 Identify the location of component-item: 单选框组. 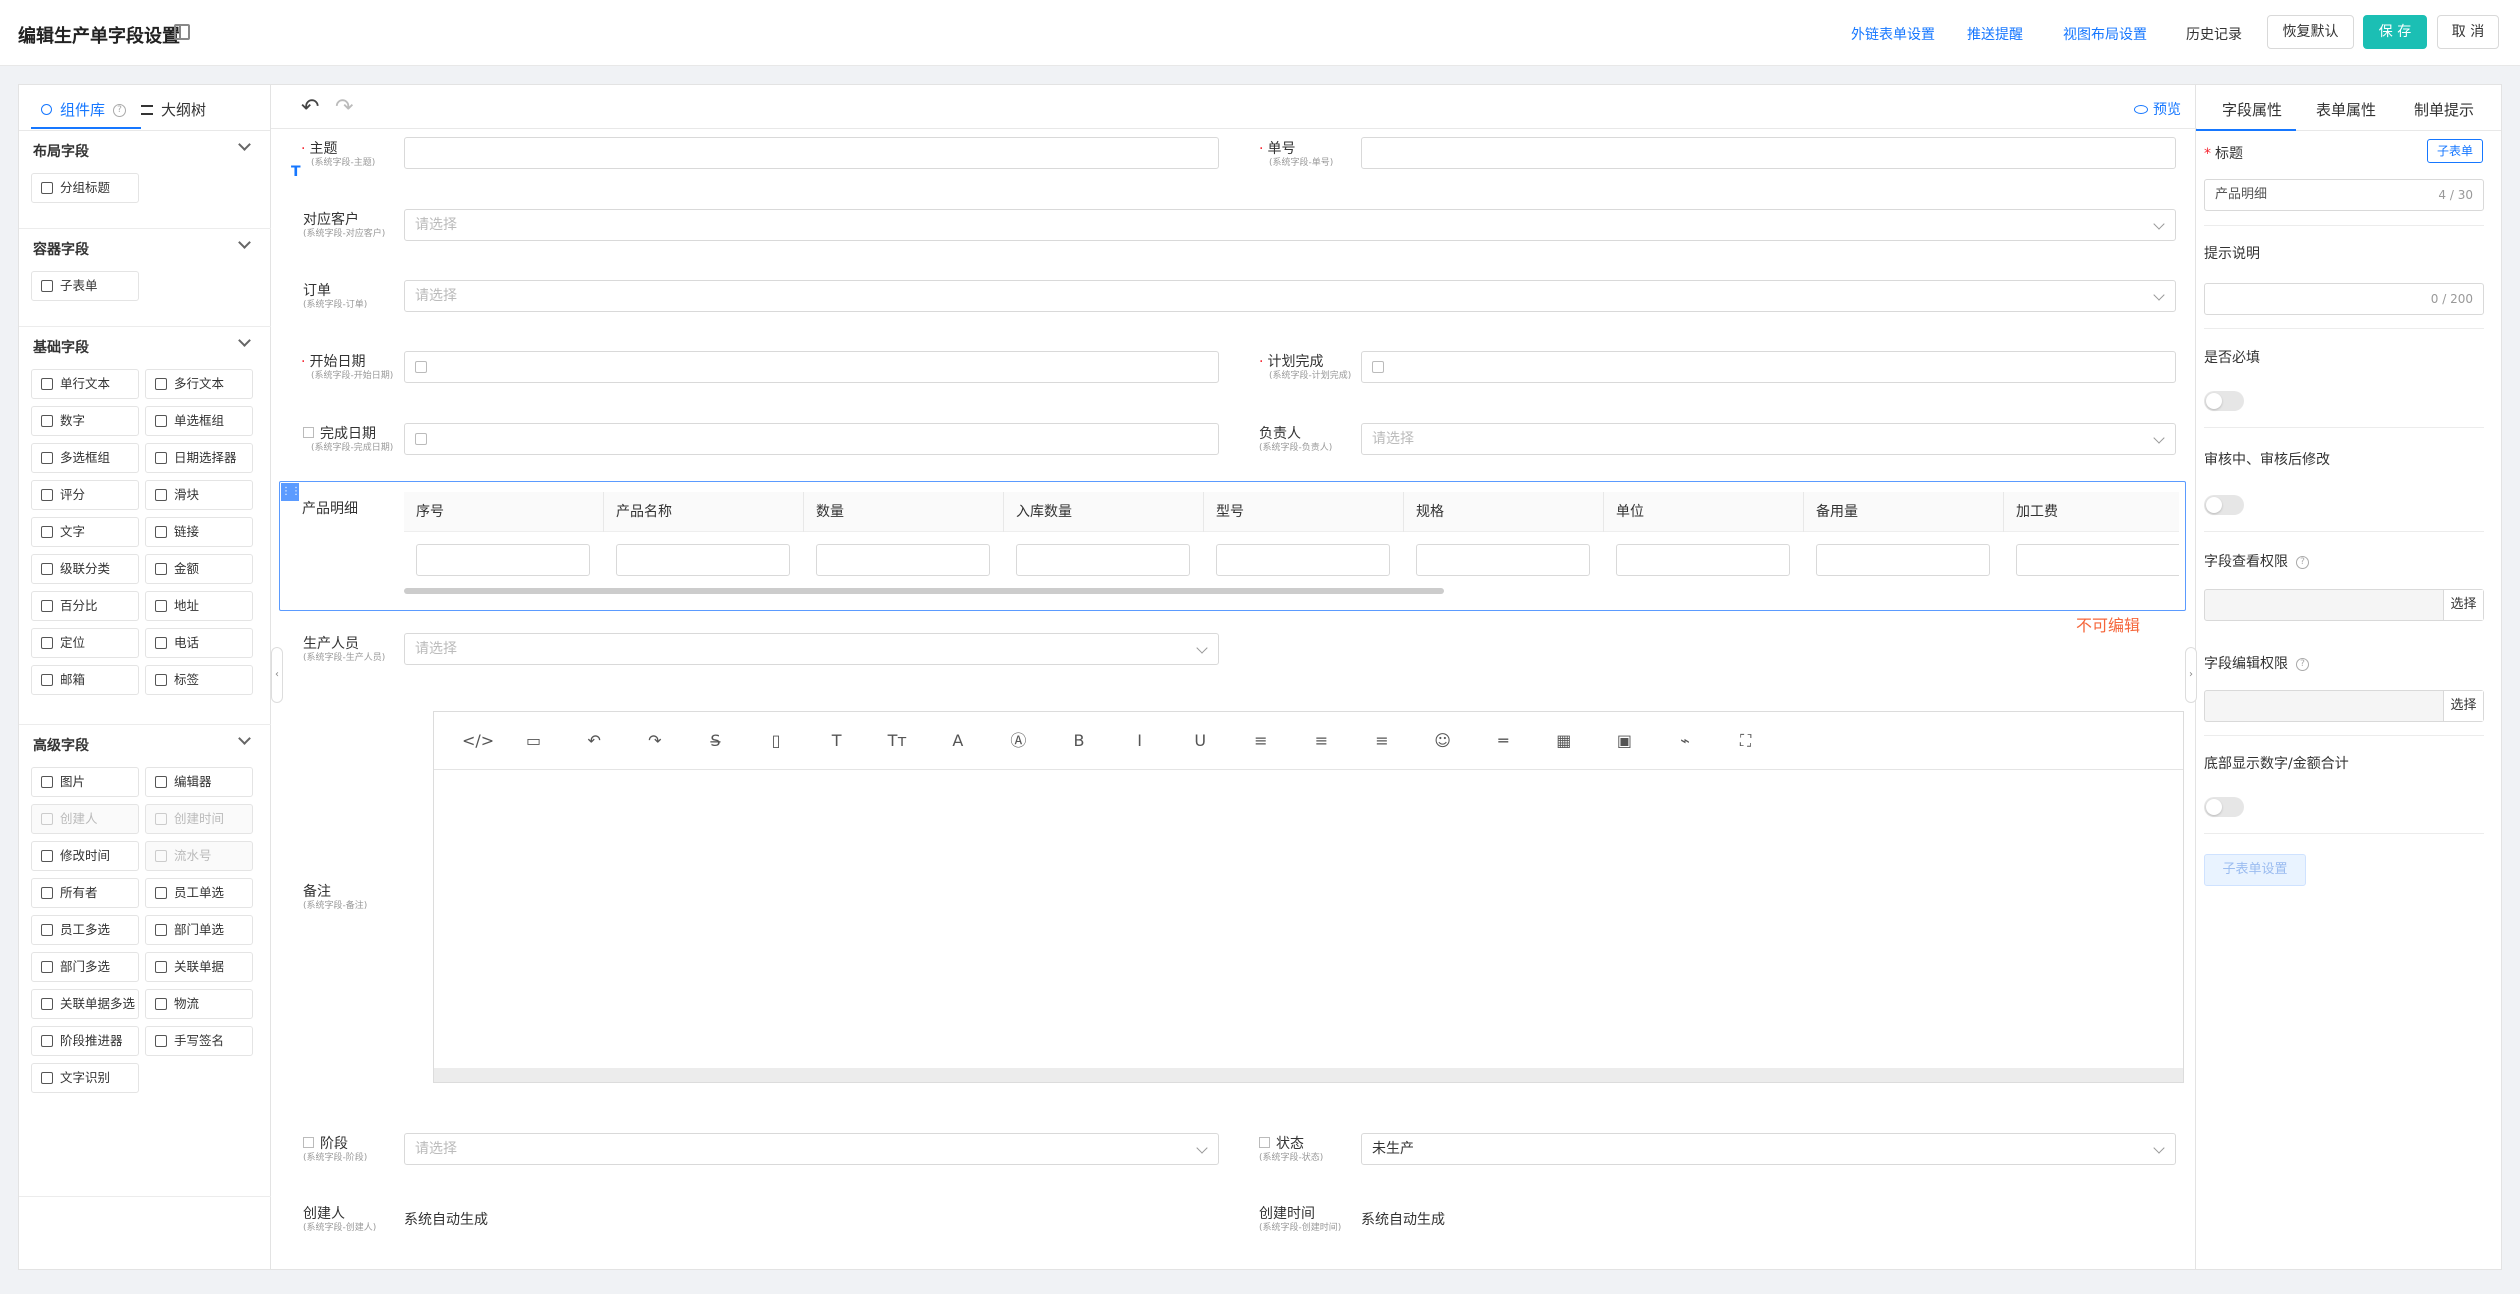
(199, 421).